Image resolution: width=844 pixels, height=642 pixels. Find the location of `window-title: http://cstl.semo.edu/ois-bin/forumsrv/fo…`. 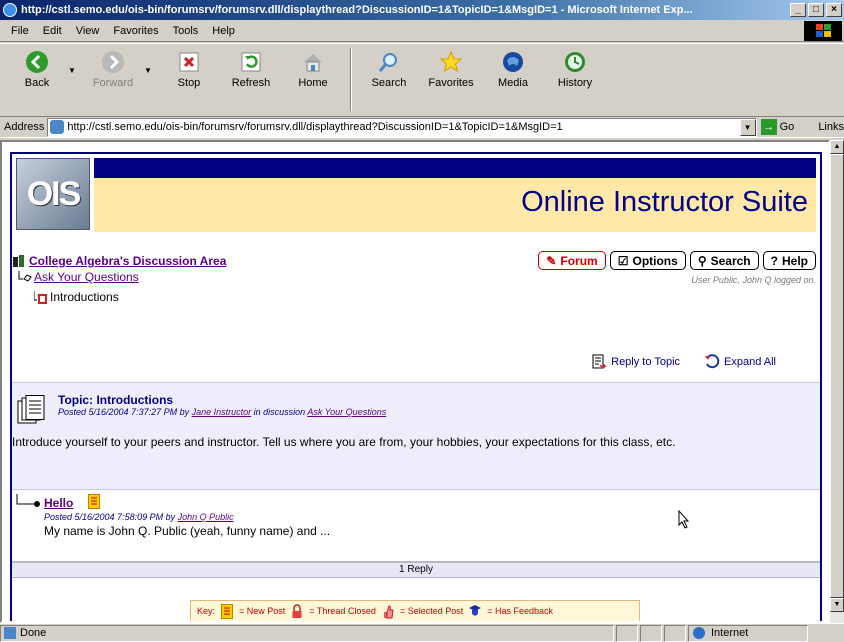

window-title: http://cstl.semo.edu/ois-bin/forumsrv/fo… is located at coordinates (357, 10).